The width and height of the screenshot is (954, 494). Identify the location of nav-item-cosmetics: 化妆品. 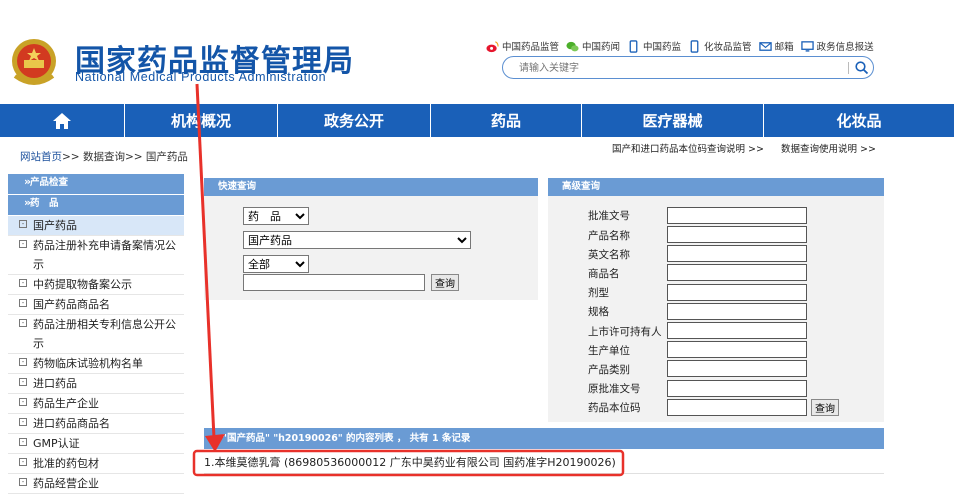
(859, 120).